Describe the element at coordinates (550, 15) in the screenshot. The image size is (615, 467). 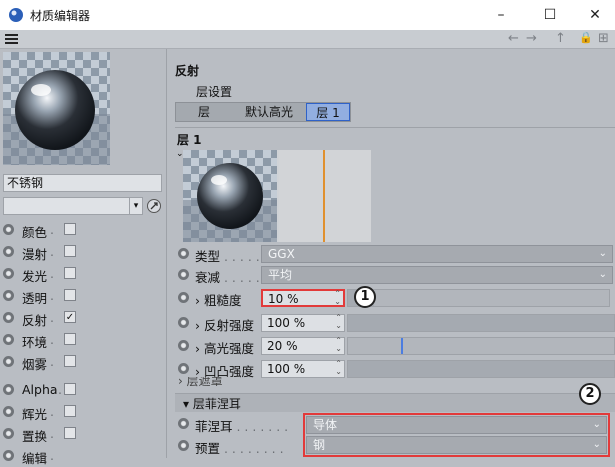
I see `maximize-button: ☐` at that location.